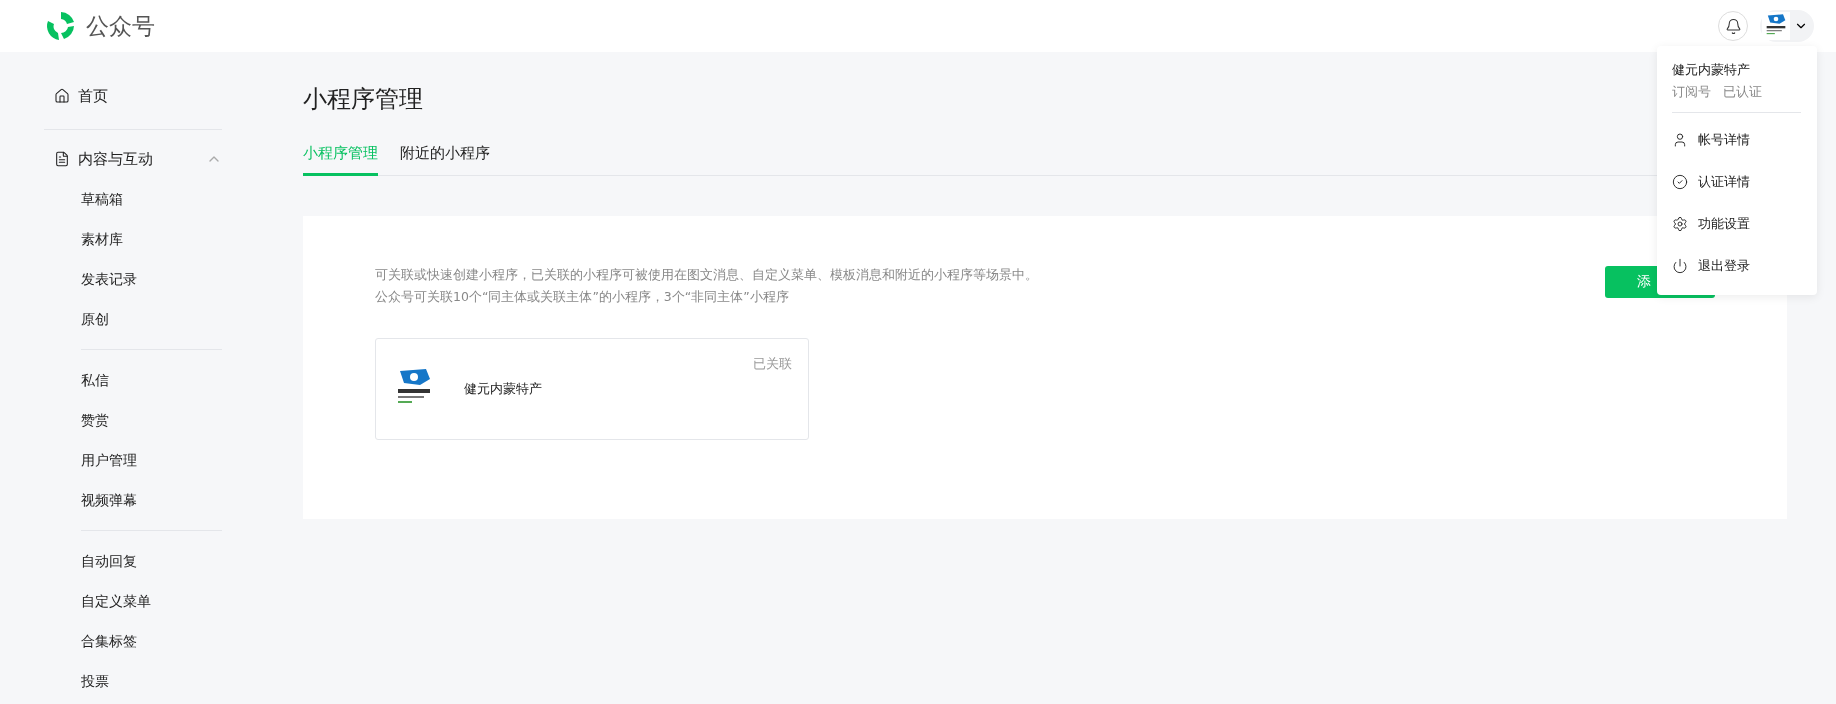  Describe the element at coordinates (1711, 70) in the screenshot. I see `account-name: 健元内蒙特产` at that location.